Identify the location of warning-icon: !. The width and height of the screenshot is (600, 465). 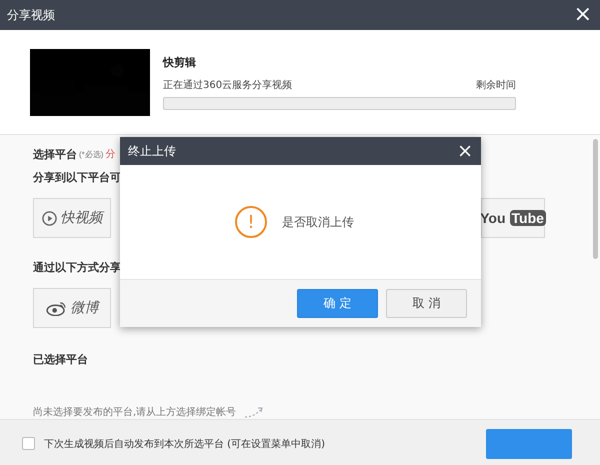
(251, 222).